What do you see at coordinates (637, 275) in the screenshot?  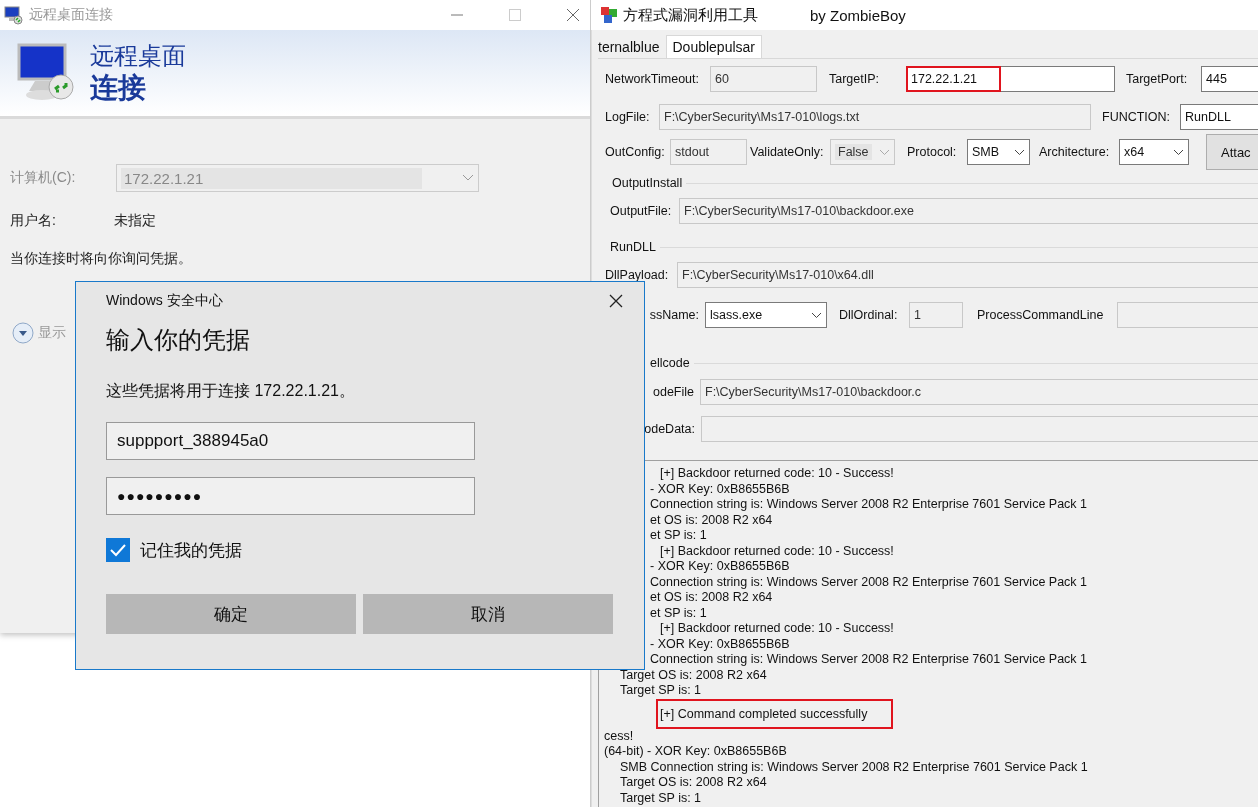 I see `field-label: DllPayload:` at bounding box center [637, 275].